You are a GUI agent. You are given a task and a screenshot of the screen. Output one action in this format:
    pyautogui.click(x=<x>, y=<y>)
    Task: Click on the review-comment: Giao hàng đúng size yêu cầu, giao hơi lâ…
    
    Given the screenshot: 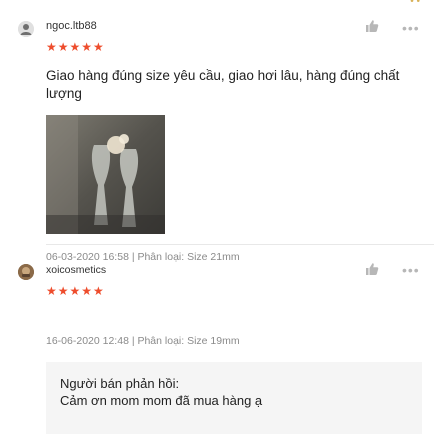 What is the action you would take?
    pyautogui.click(x=223, y=84)
    